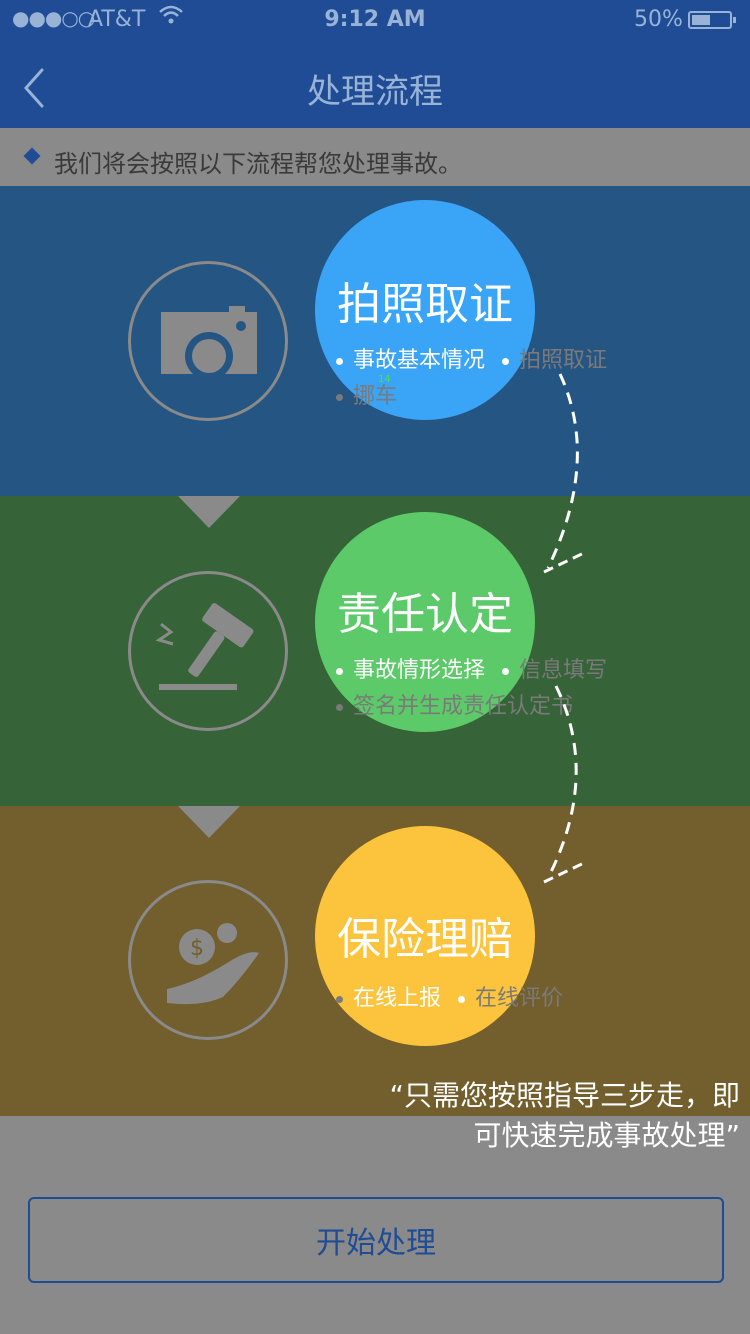 This screenshot has height=1334, width=750. I want to click on quote-line-2: 可快速完成事故处理”, so click(606, 1135).